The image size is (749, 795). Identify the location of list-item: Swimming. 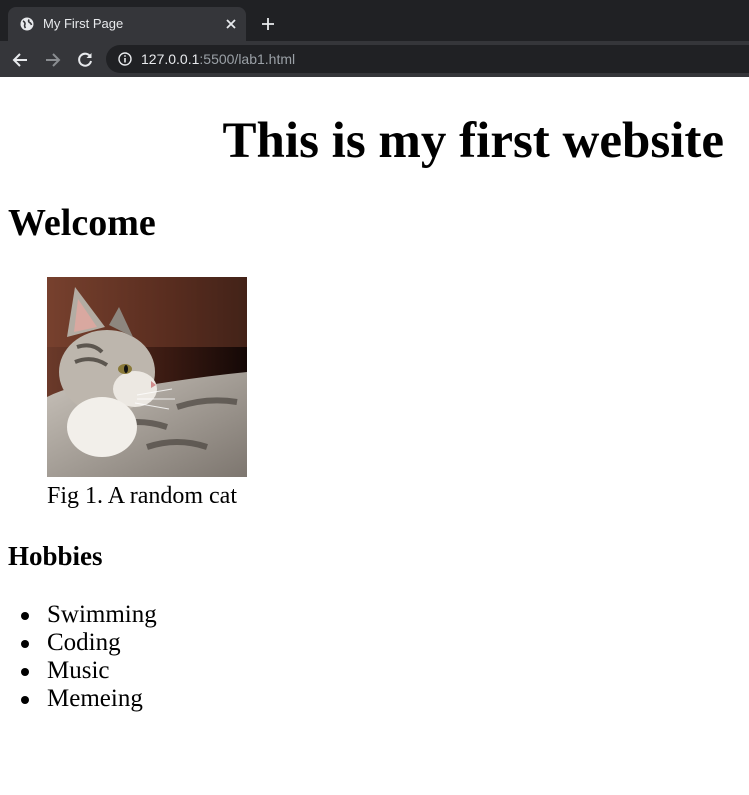
(89, 615).